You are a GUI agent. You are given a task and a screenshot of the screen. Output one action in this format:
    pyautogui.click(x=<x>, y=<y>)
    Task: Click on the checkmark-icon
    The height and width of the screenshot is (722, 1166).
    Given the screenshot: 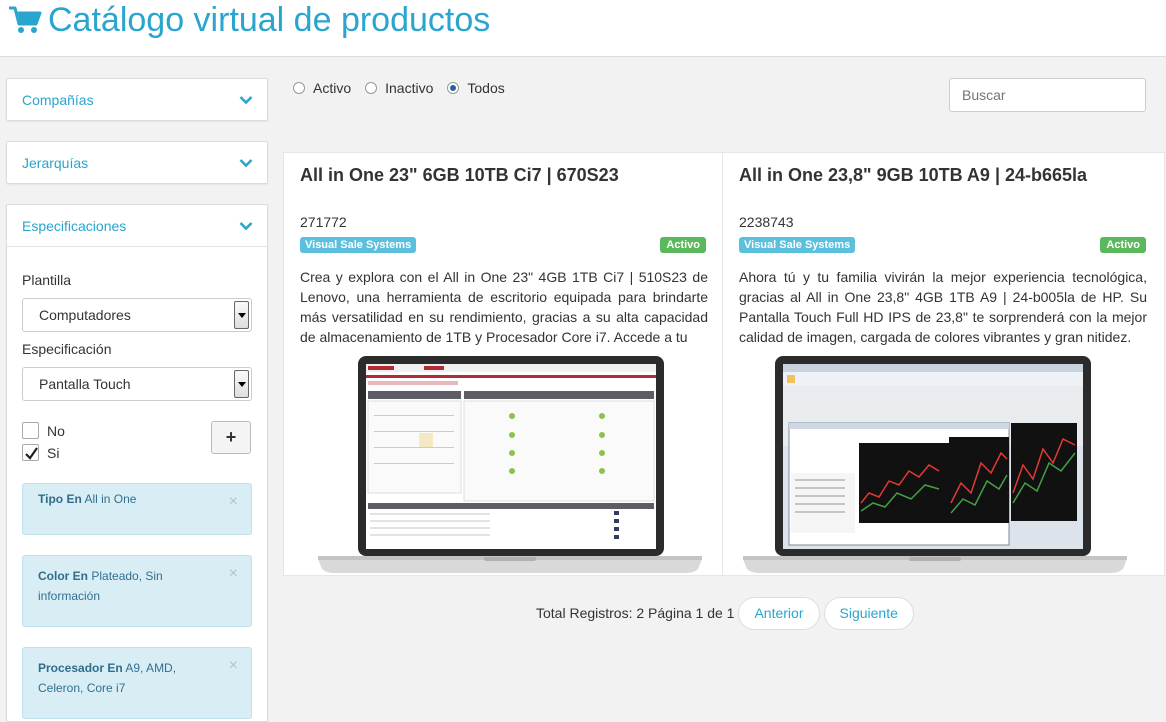 What is the action you would take?
    pyautogui.click(x=31, y=453)
    